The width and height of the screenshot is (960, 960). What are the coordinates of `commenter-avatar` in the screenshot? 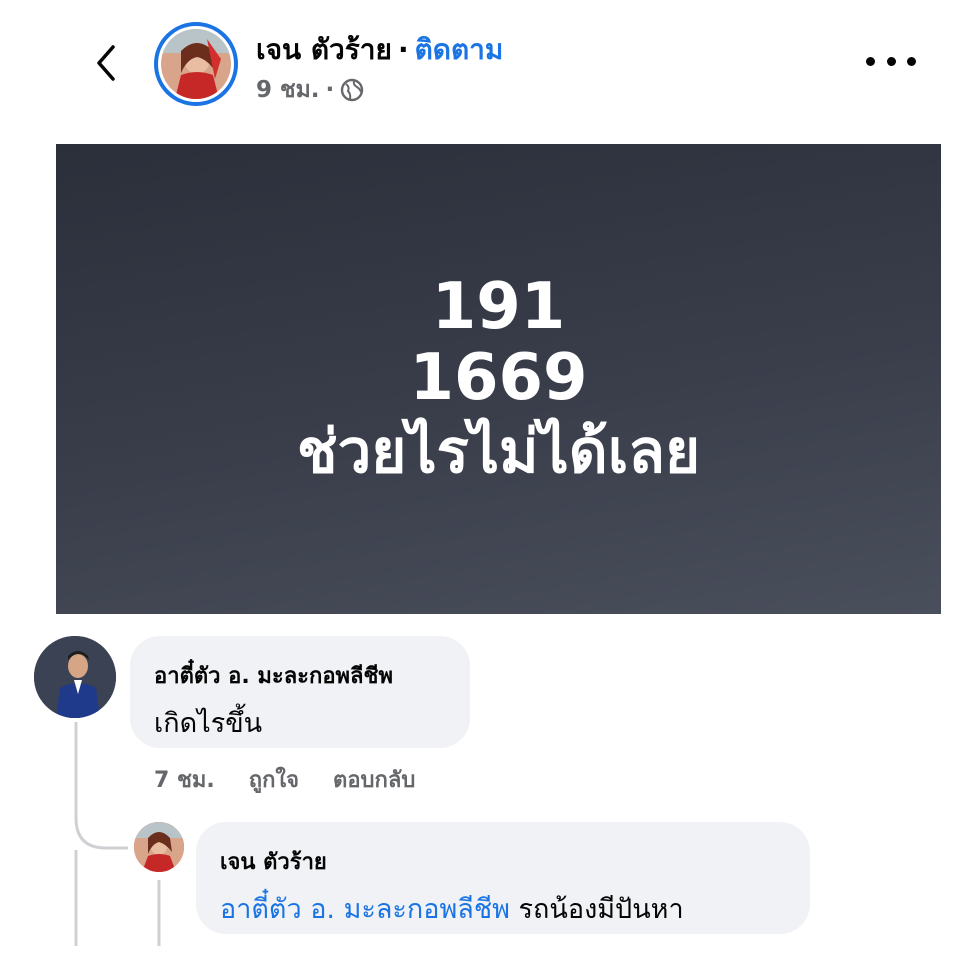 It's located at (75, 677).